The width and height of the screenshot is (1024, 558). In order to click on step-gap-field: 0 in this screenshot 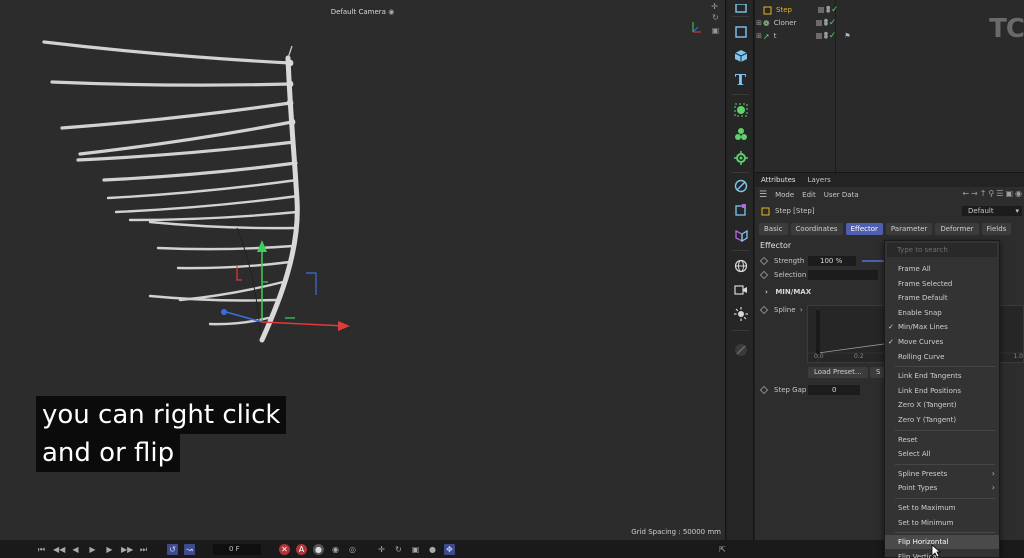, I will do `click(834, 390)`.